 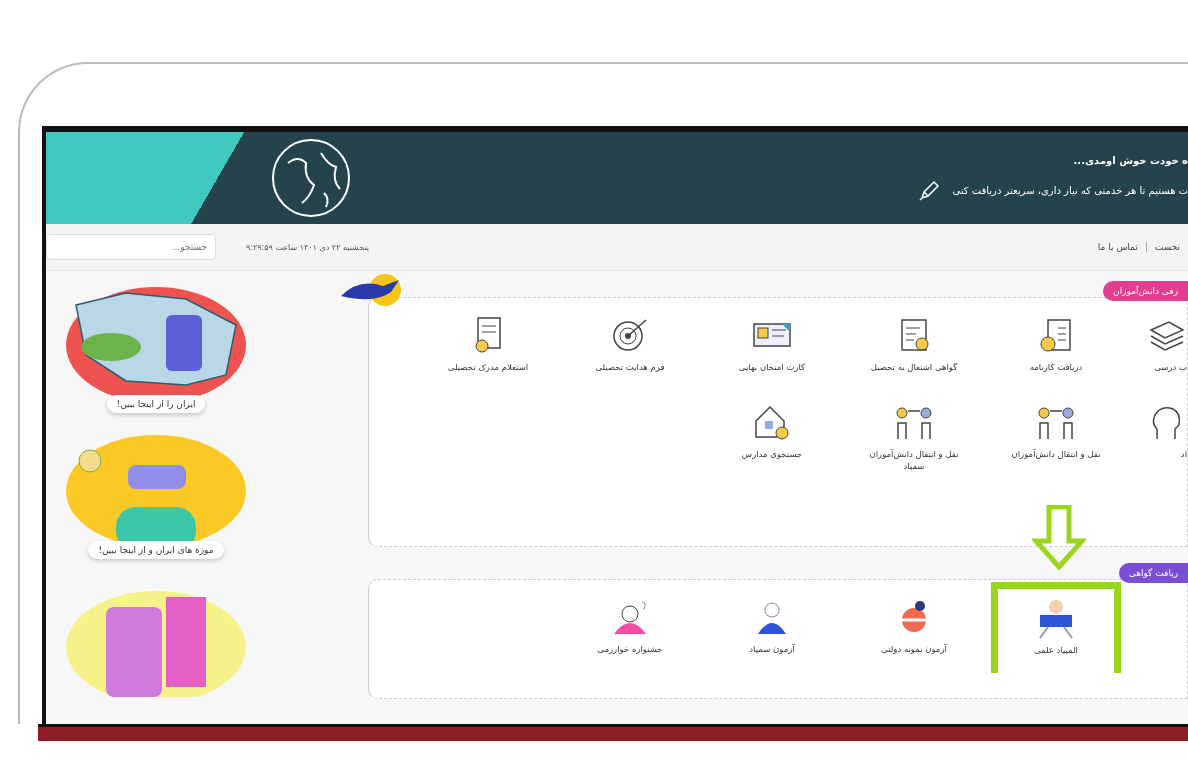 I want to click on banner-caption: موزه های ایران و از اینجا ببین!, so click(x=156, y=550).